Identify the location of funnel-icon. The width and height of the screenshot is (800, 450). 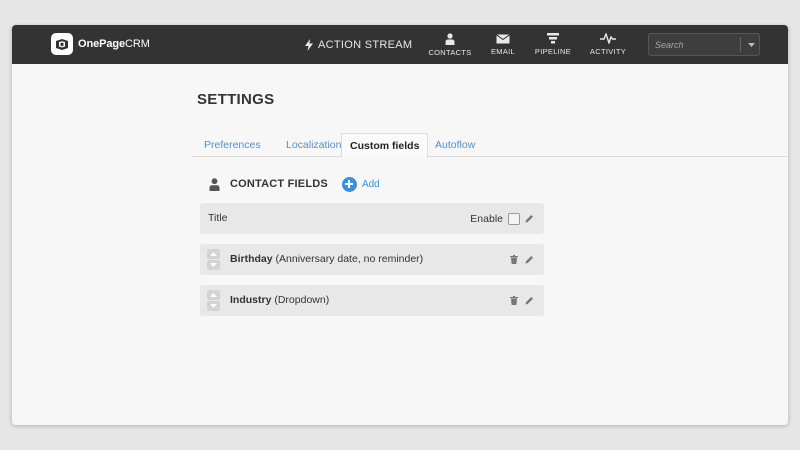
(553, 38).